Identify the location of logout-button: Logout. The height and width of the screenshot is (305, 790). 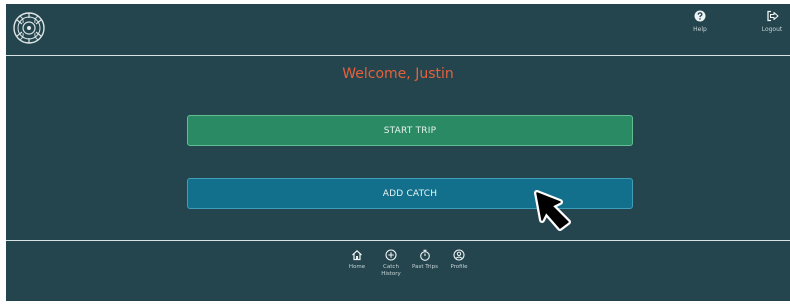
(772, 27).